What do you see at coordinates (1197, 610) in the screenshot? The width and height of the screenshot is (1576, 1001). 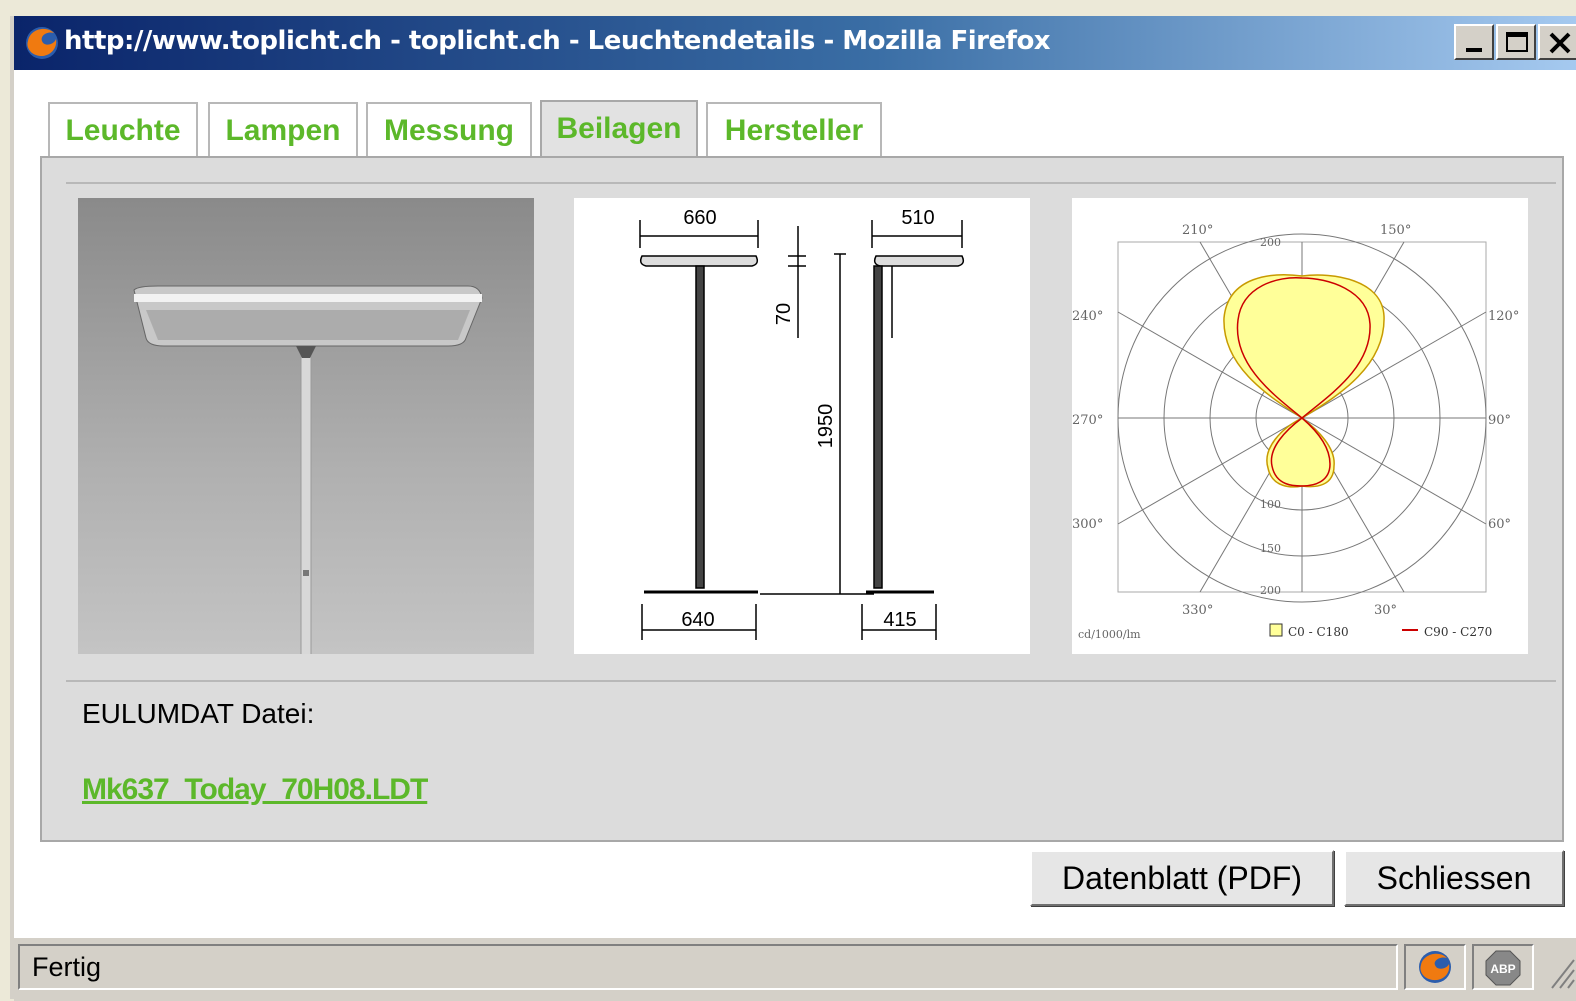 I see `angle-330: 330°` at bounding box center [1197, 610].